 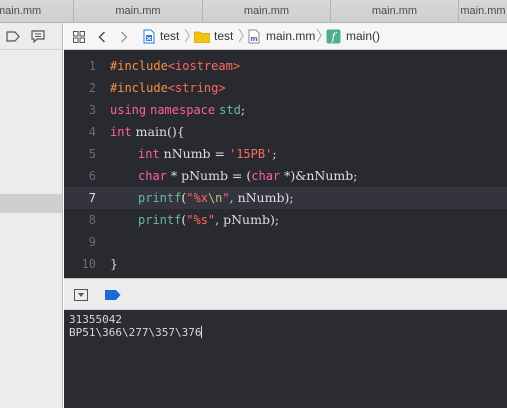 What do you see at coordinates (333, 36) in the screenshot?
I see `function-icon: f` at bounding box center [333, 36].